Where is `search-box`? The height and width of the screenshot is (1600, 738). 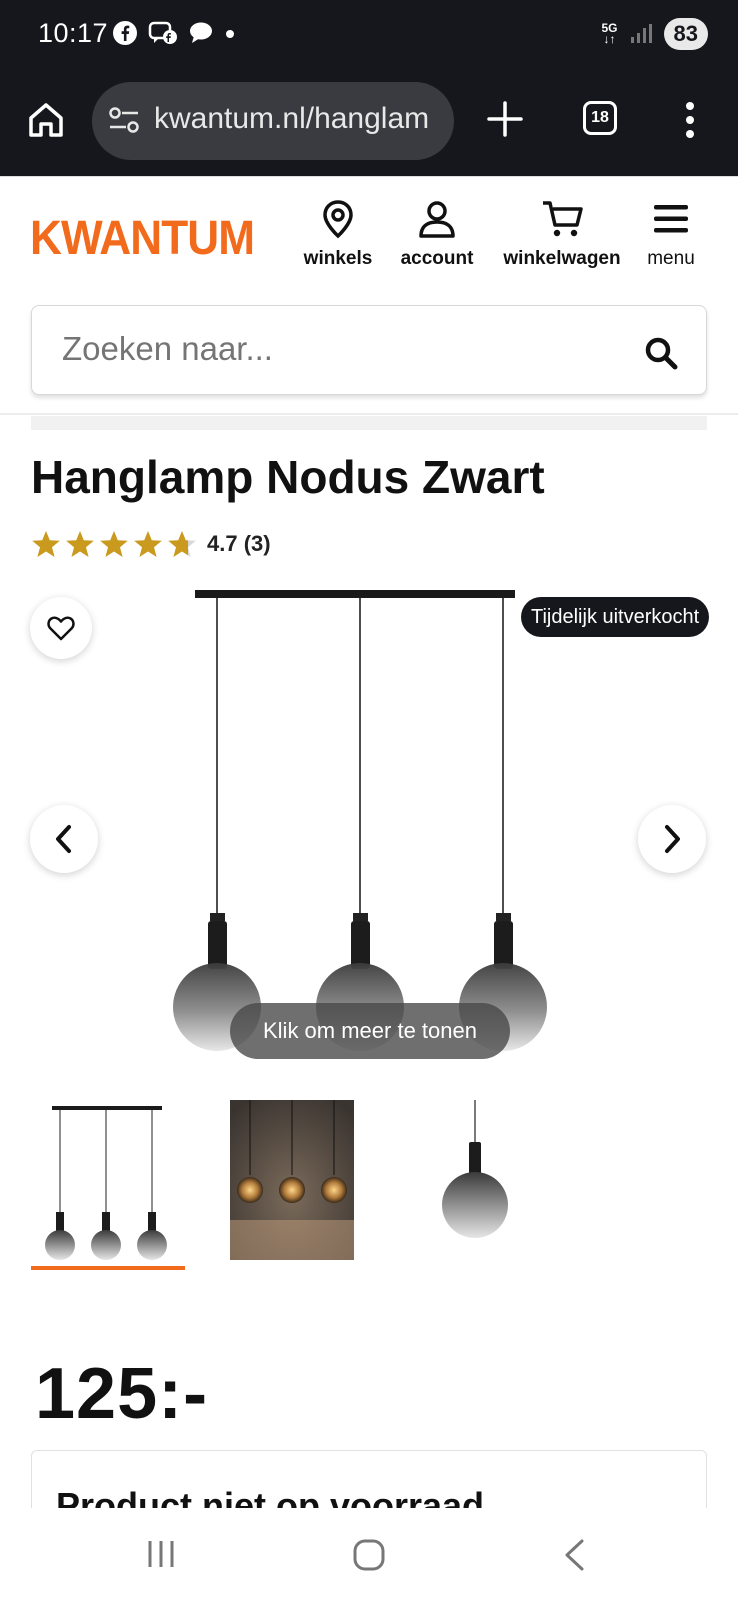 search-box is located at coordinates (369, 350).